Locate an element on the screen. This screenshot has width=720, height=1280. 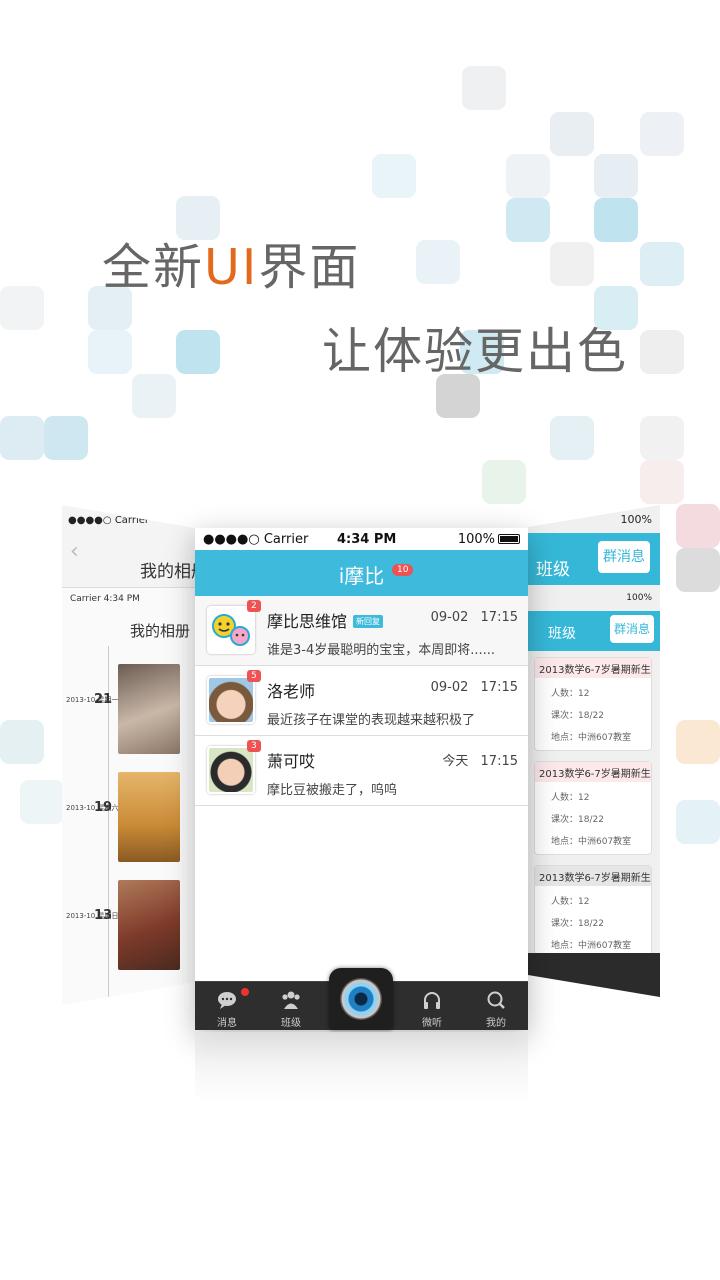
headline-line-2: 让体验更出色 is located at coordinates (475, 351).